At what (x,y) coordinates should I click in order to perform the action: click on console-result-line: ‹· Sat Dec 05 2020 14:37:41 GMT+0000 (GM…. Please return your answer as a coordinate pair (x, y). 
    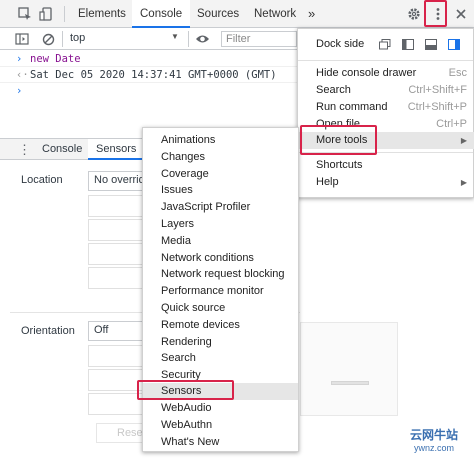
    Looking at the image, I should click on (150, 75).